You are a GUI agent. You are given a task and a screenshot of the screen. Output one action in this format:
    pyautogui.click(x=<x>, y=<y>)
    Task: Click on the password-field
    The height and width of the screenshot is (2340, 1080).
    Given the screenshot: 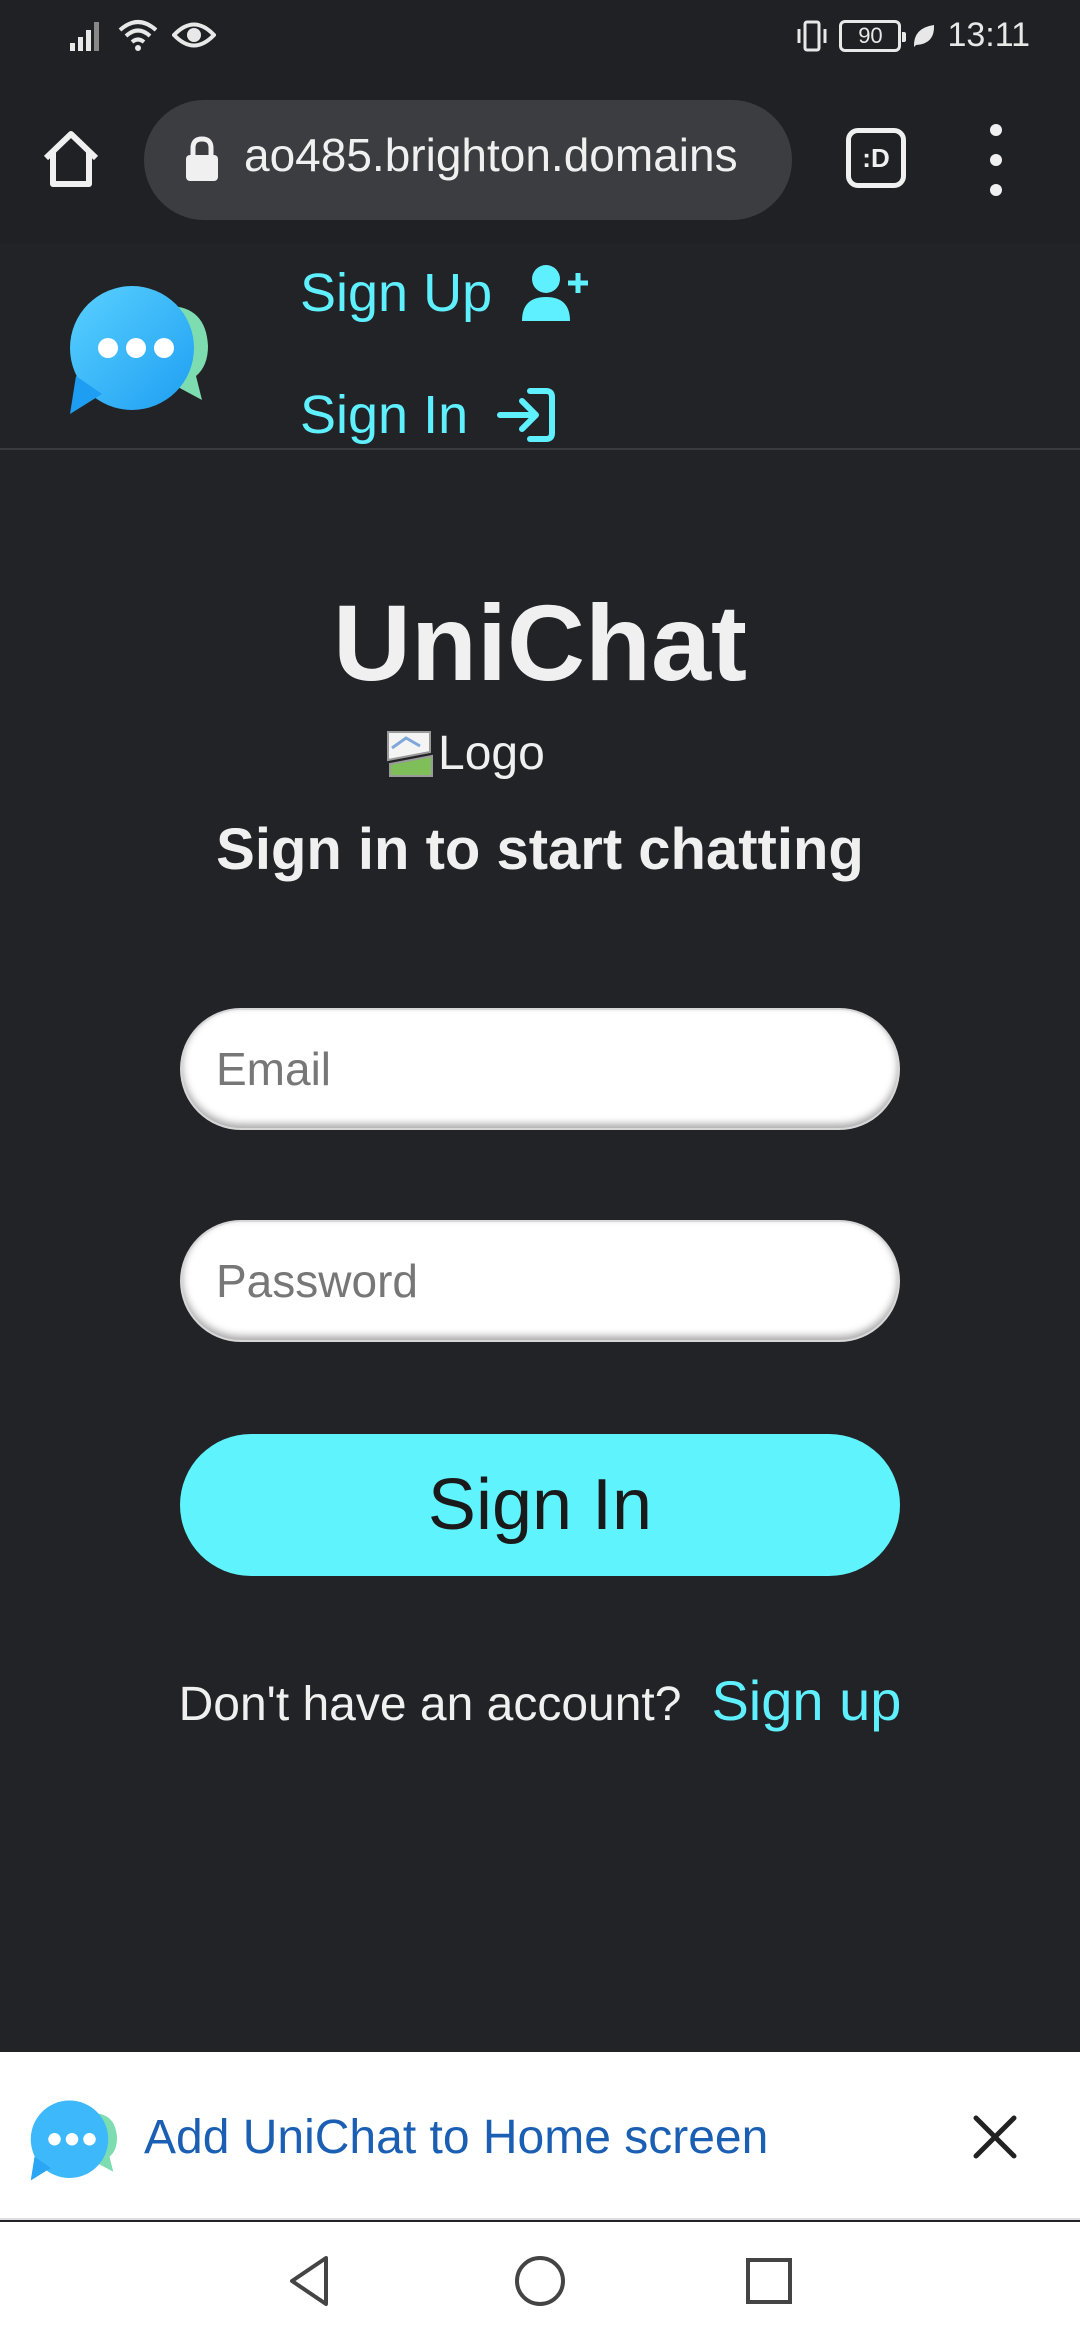 What is the action you would take?
    pyautogui.click(x=540, y=1281)
    